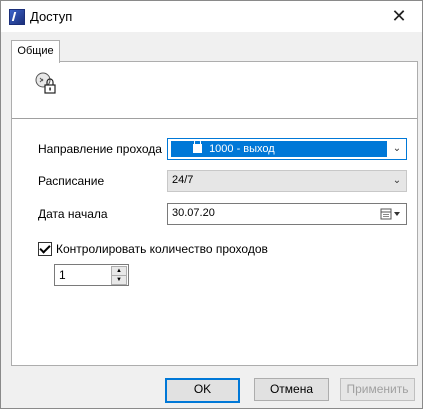 This screenshot has width=423, height=409. I want to click on schedule-label: Расписание, so click(71, 181).